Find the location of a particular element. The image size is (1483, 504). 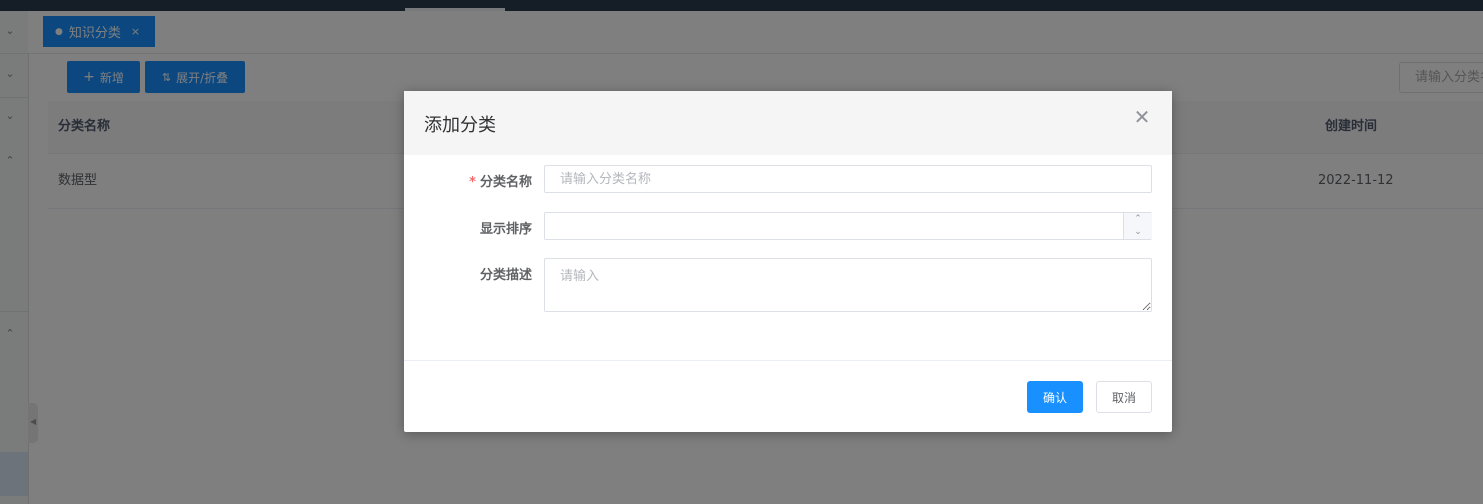

sort-order-label: 显示排序 is located at coordinates (505, 229).